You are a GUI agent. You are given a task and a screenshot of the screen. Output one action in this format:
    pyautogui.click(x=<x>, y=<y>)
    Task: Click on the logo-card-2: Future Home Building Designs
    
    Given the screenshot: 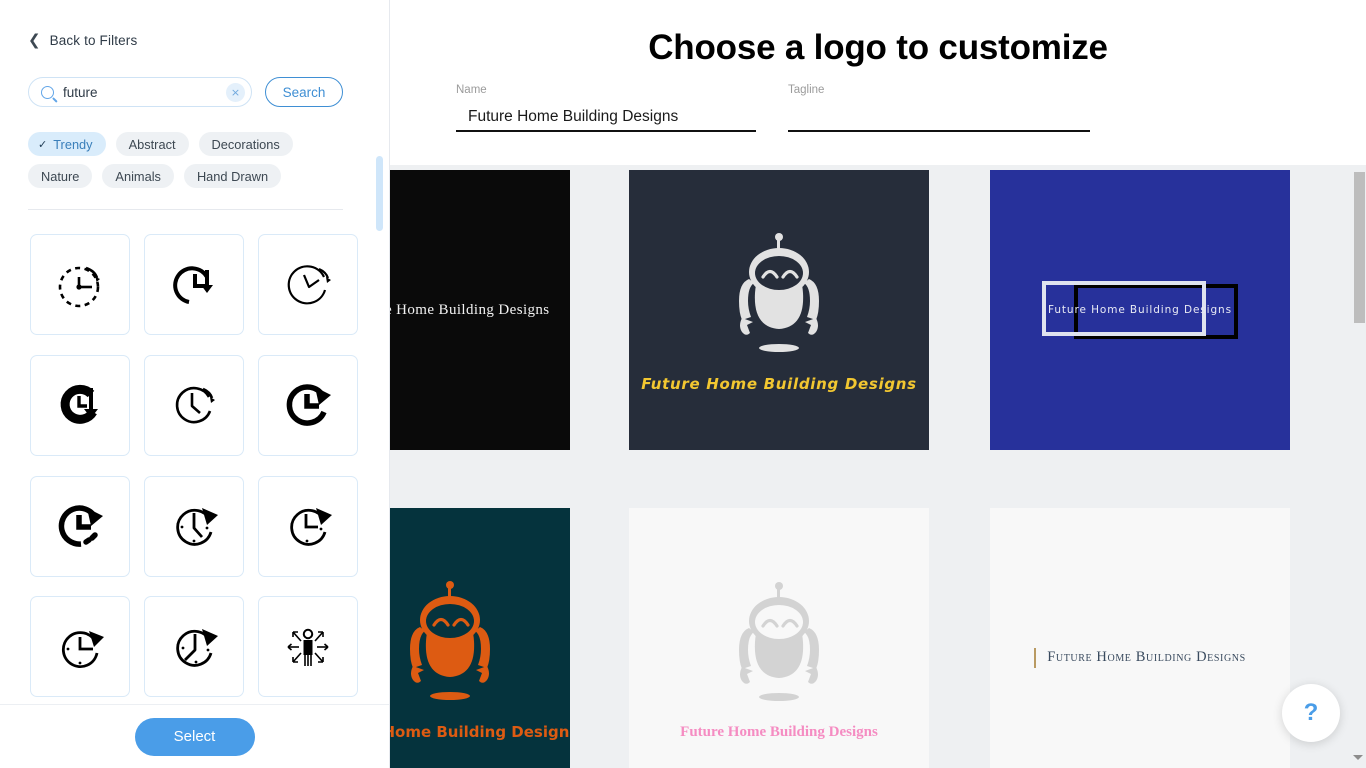 What is the action you would take?
    pyautogui.click(x=779, y=310)
    